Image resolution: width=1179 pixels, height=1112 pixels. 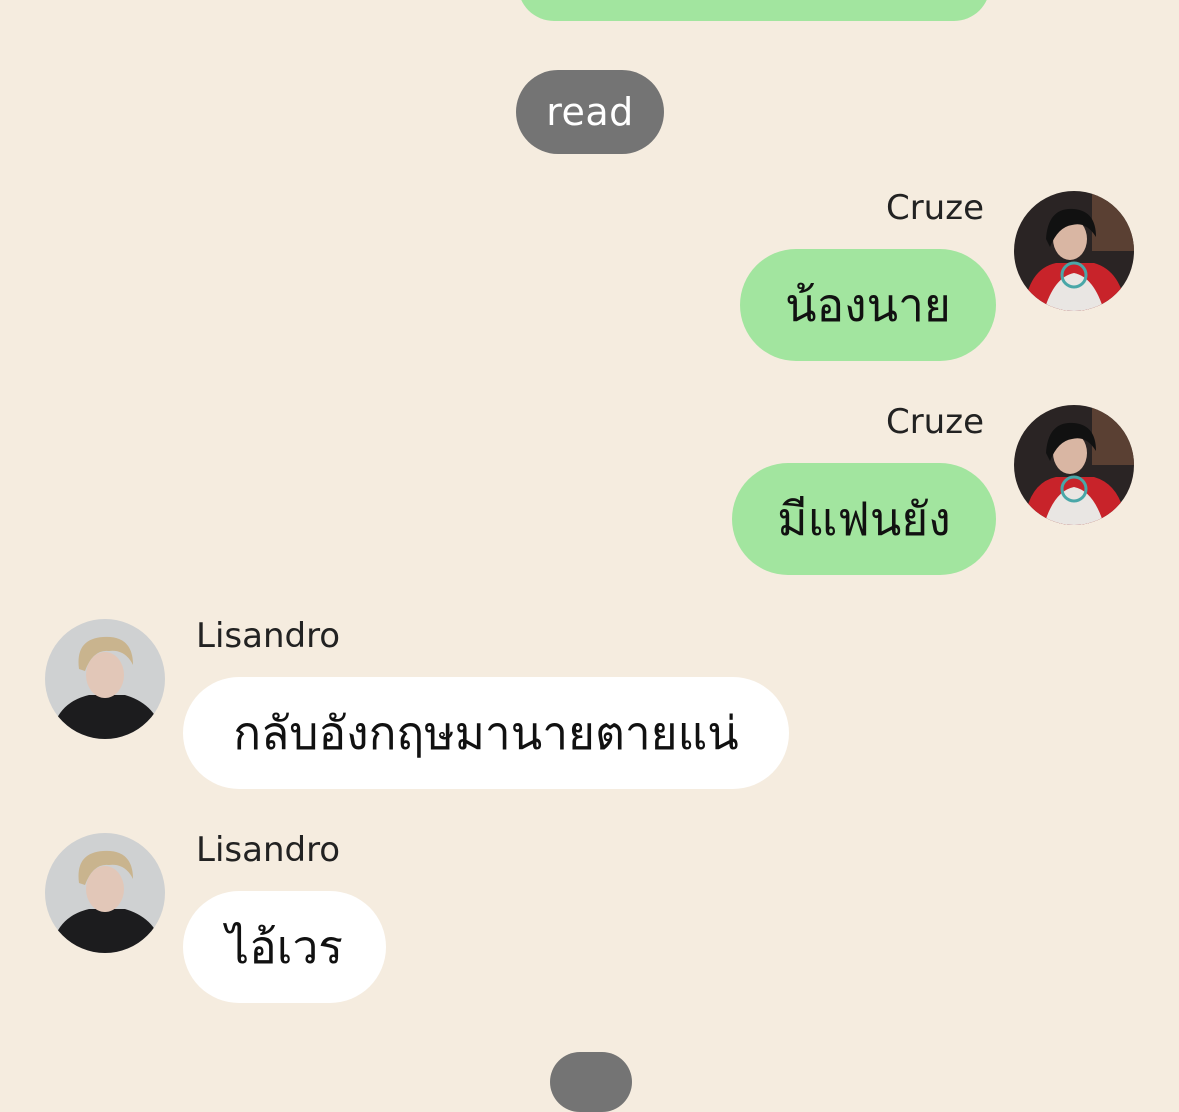 What do you see at coordinates (754, 10) in the screenshot?
I see `previous-message-bubble` at bounding box center [754, 10].